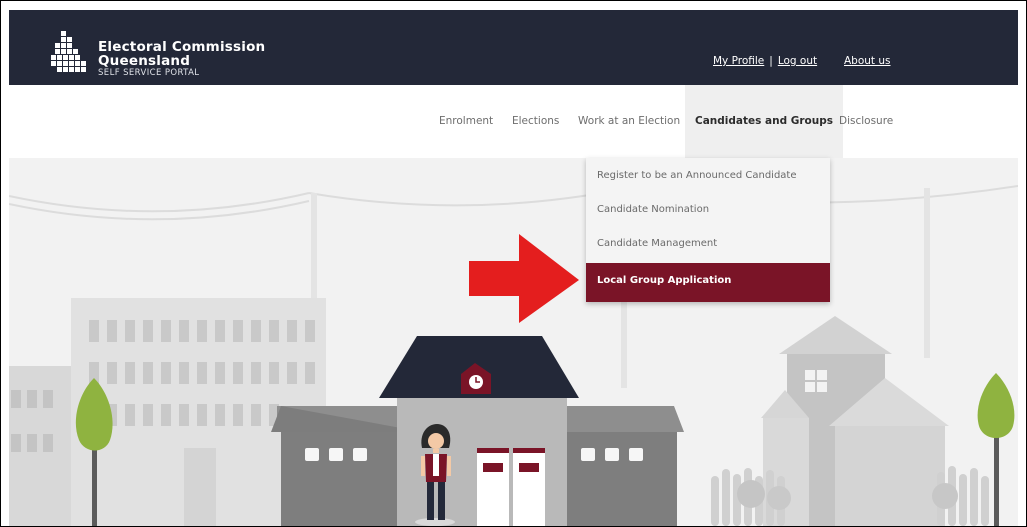 The width and height of the screenshot is (1027, 527). Describe the element at coordinates (708, 282) in the screenshot. I see `menu-local-group-application: Local Group Application` at that location.